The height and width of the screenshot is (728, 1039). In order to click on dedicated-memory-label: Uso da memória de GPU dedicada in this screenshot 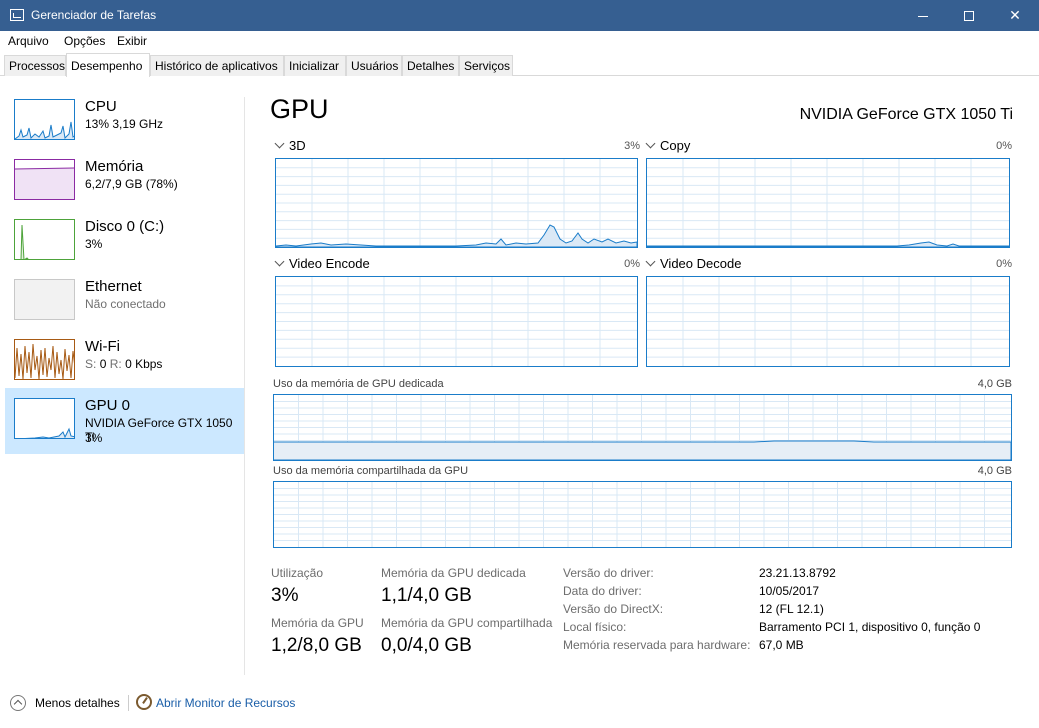, I will do `click(358, 384)`.